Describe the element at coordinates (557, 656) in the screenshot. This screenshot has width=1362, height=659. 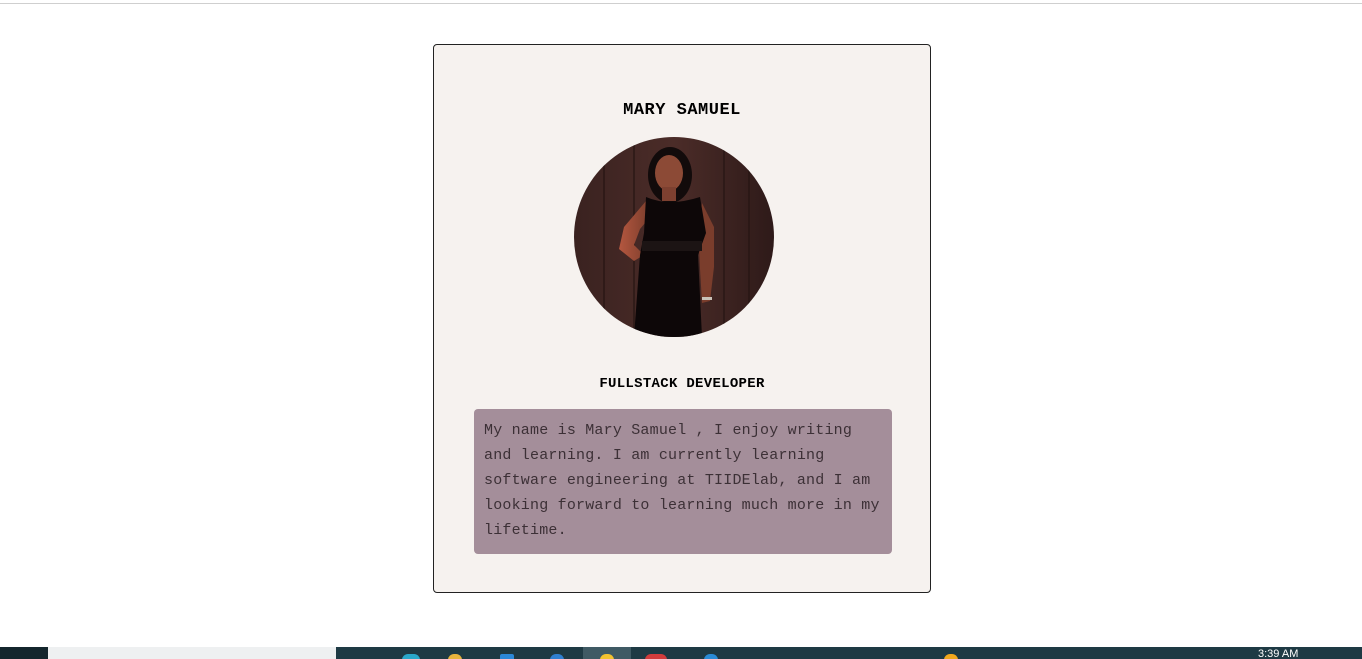
I see `dropbox-icon` at that location.